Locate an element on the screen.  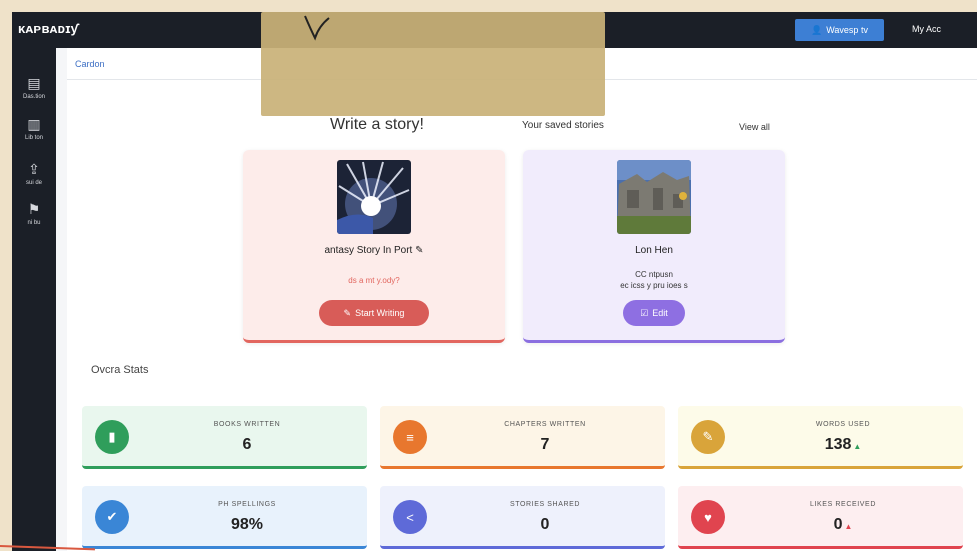
sidebar-item-upload: ⇪ sui de is located at coordinates (34, 174).